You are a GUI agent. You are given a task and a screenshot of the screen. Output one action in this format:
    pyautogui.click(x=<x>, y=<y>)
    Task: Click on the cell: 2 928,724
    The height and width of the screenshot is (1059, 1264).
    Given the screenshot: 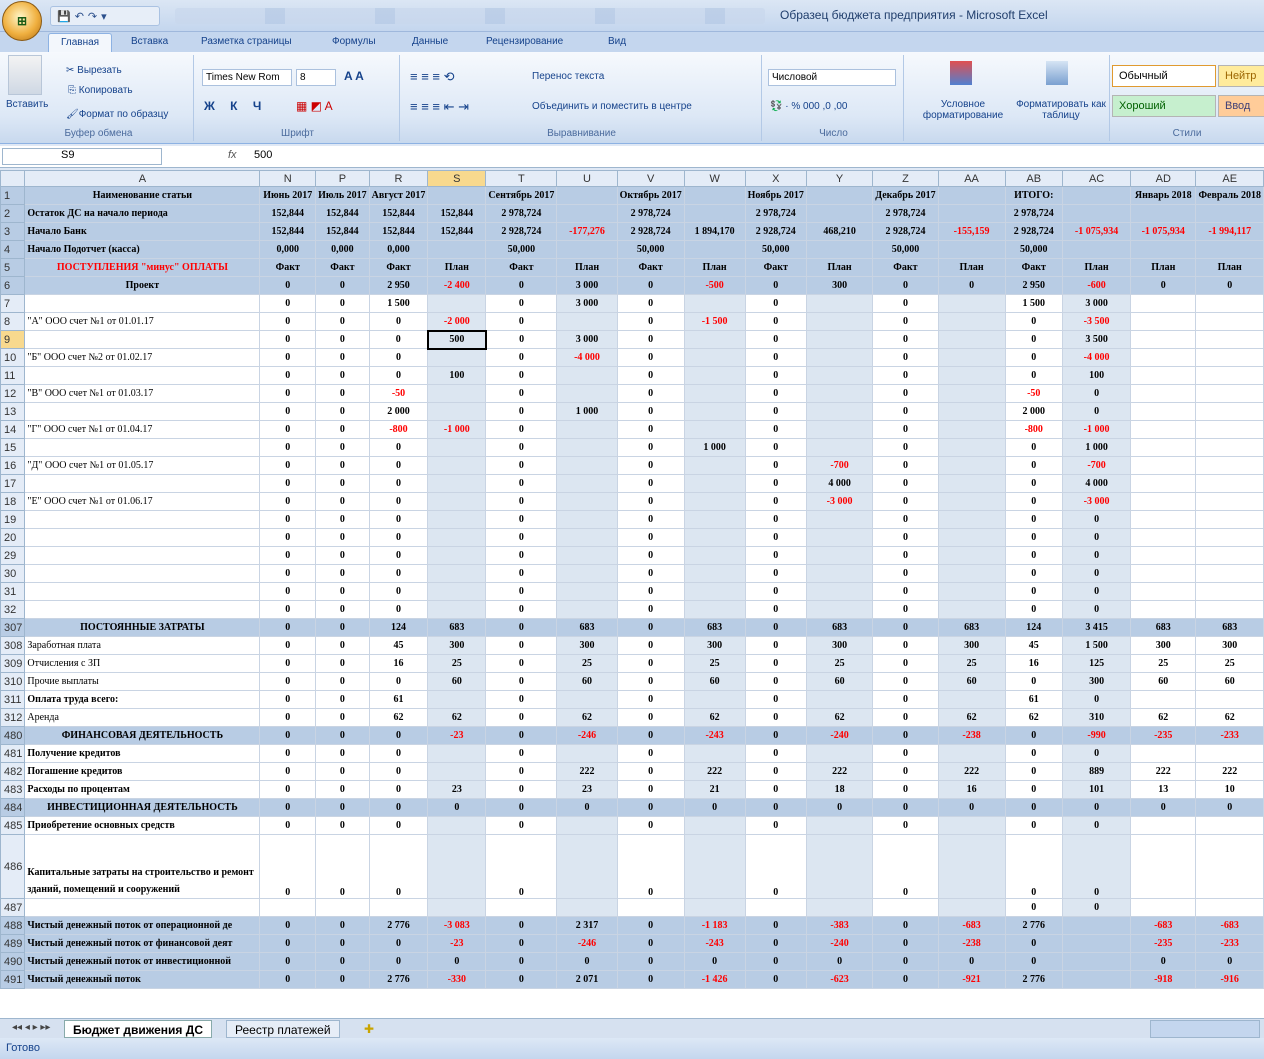 What is the action you would take?
    pyautogui.click(x=775, y=231)
    